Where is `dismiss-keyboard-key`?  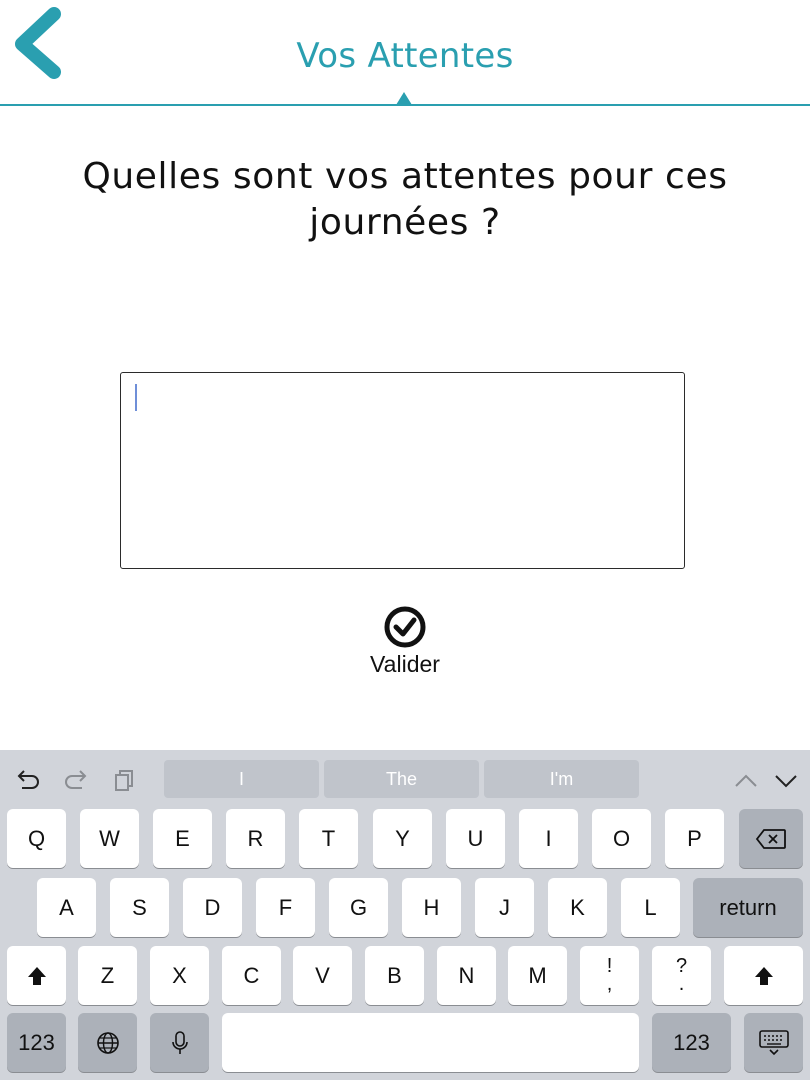
dismiss-keyboard-key is located at coordinates (773, 1042).